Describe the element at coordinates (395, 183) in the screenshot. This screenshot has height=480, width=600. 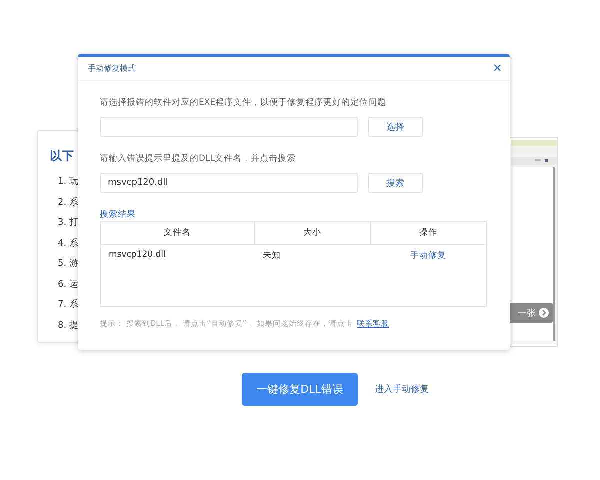
I see `search-button: 搜索` at that location.